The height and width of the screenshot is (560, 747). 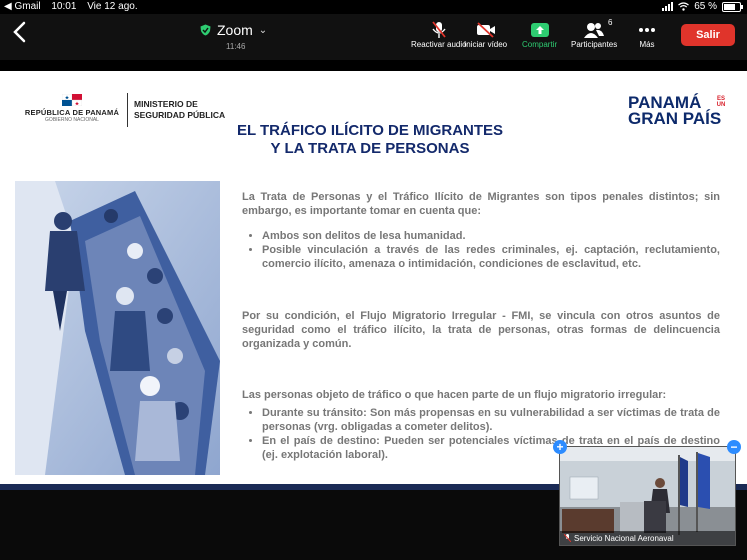 What do you see at coordinates (112, 6) in the screenshot?
I see `status-date: Vie 12 ago.` at bounding box center [112, 6].